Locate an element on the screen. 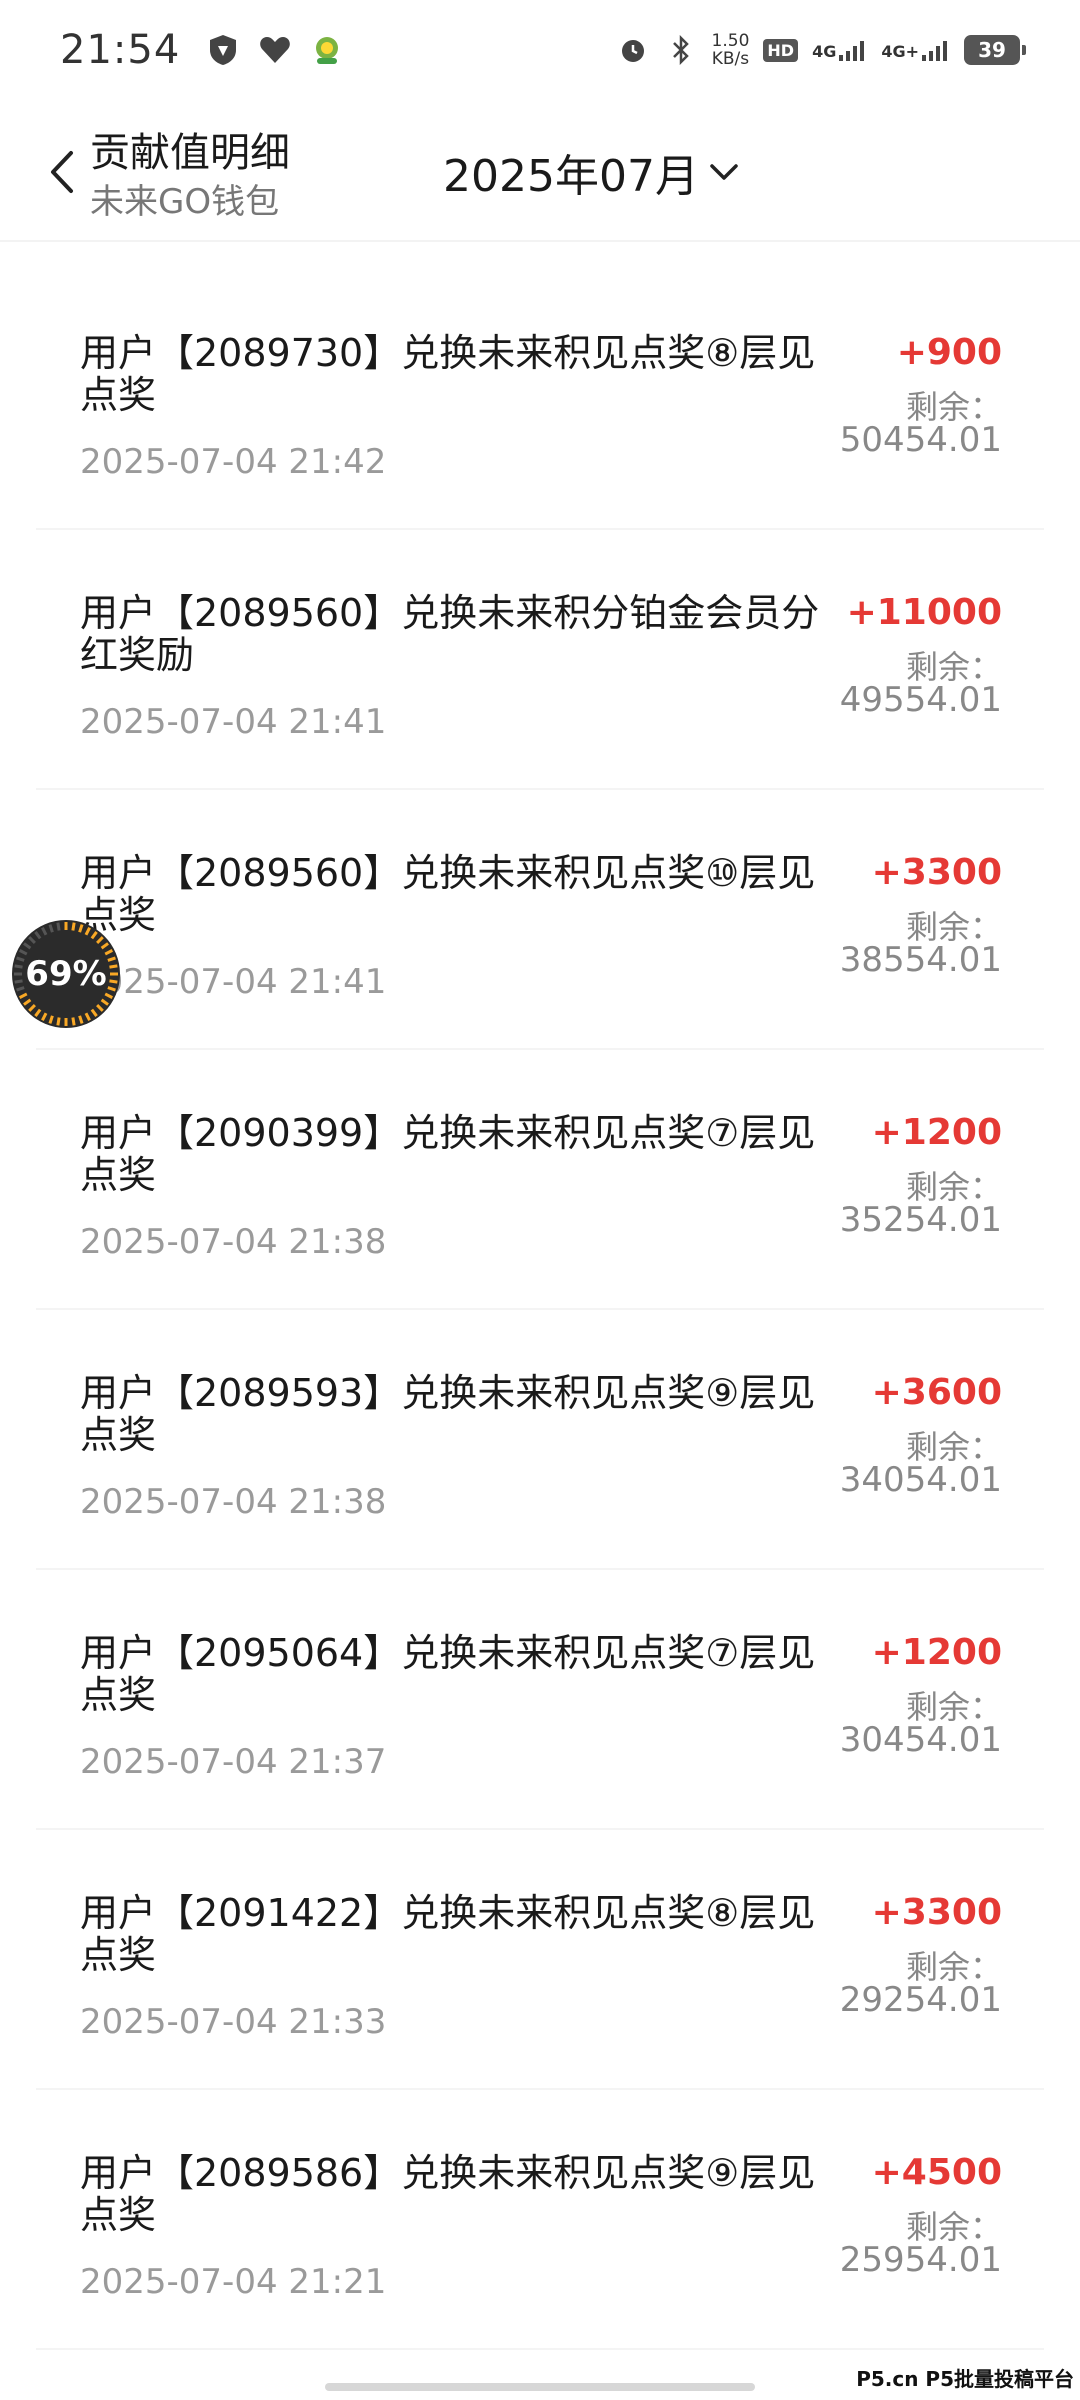  transaction-time: 2025-07-04 21:21 is located at coordinates (233, 2282).